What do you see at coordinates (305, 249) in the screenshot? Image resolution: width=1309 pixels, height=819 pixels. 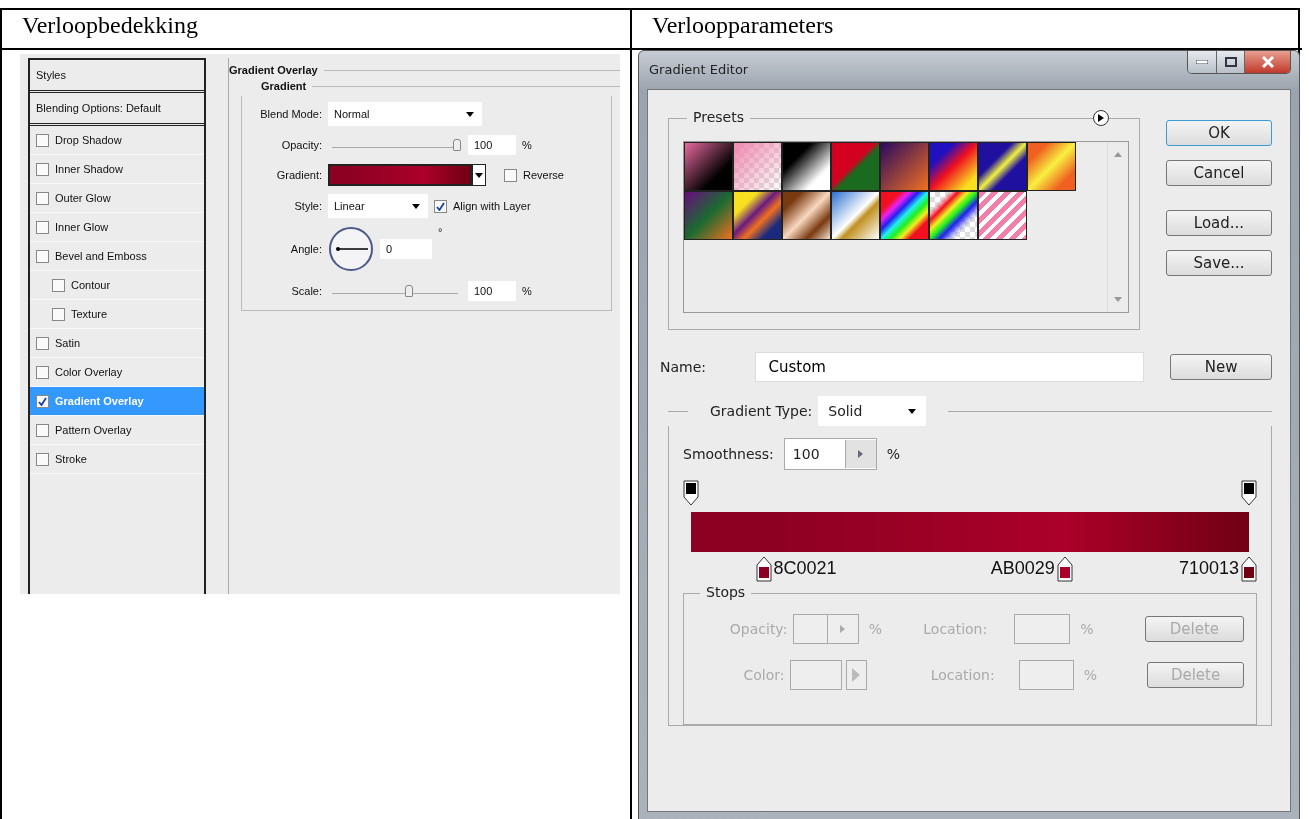 I see `field-label: Angle:` at bounding box center [305, 249].